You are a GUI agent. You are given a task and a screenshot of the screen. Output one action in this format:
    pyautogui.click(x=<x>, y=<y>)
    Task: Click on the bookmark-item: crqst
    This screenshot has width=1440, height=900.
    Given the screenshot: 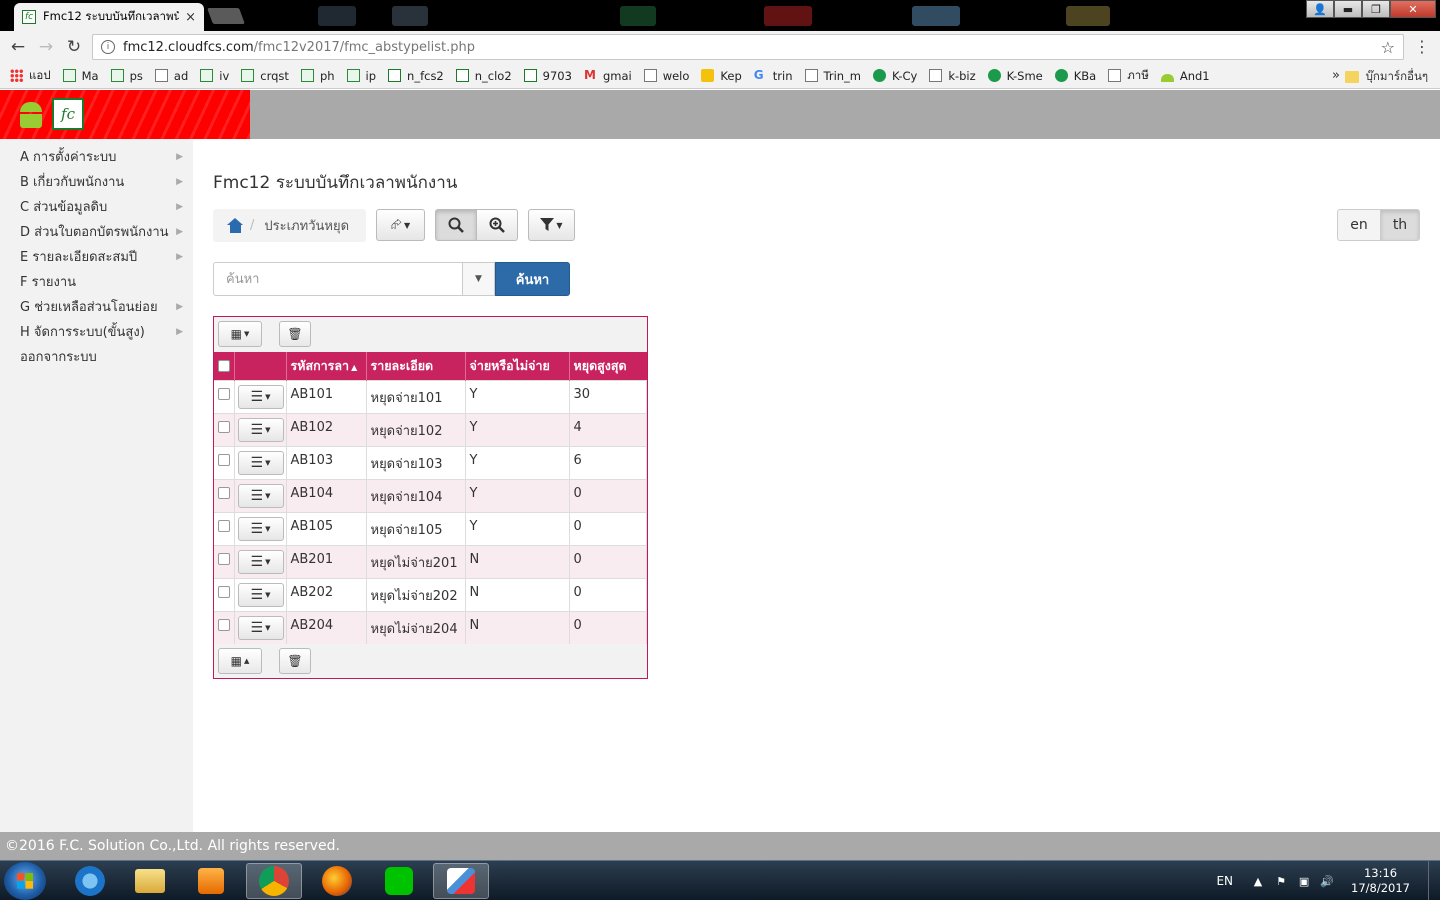 What is the action you would take?
    pyautogui.click(x=265, y=76)
    